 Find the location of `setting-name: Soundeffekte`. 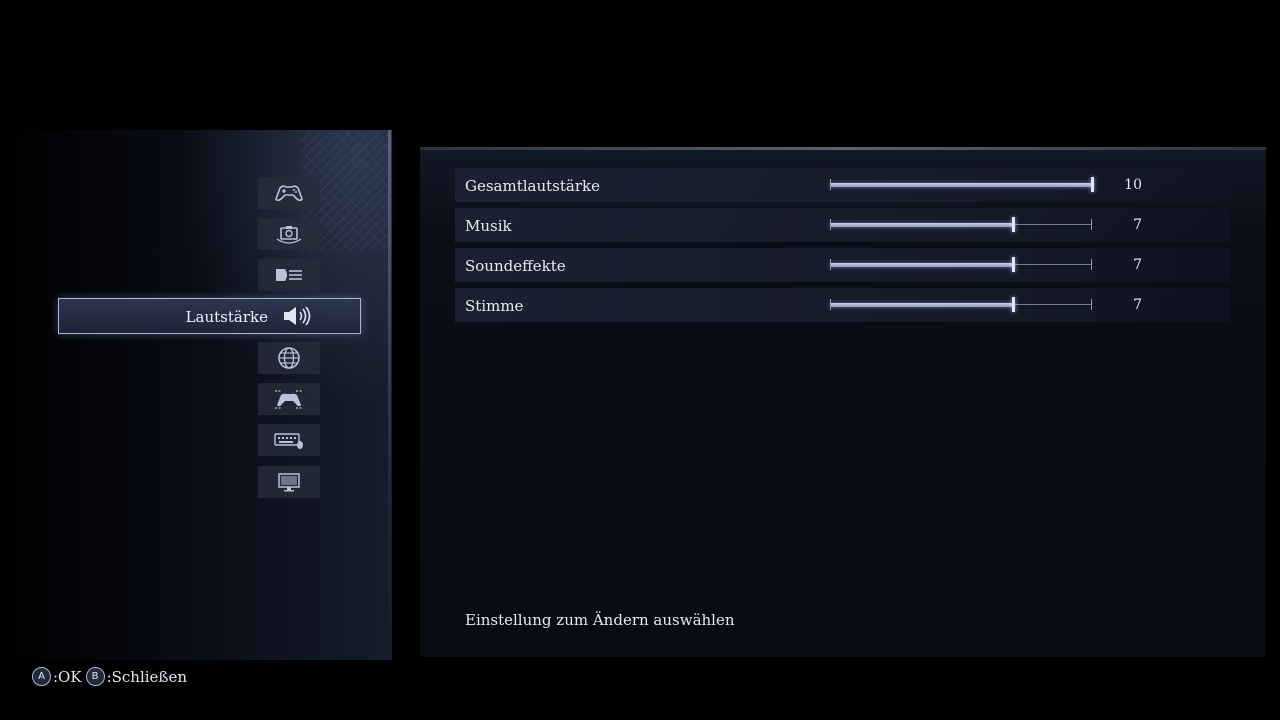

setting-name: Soundeffekte is located at coordinates (515, 266).